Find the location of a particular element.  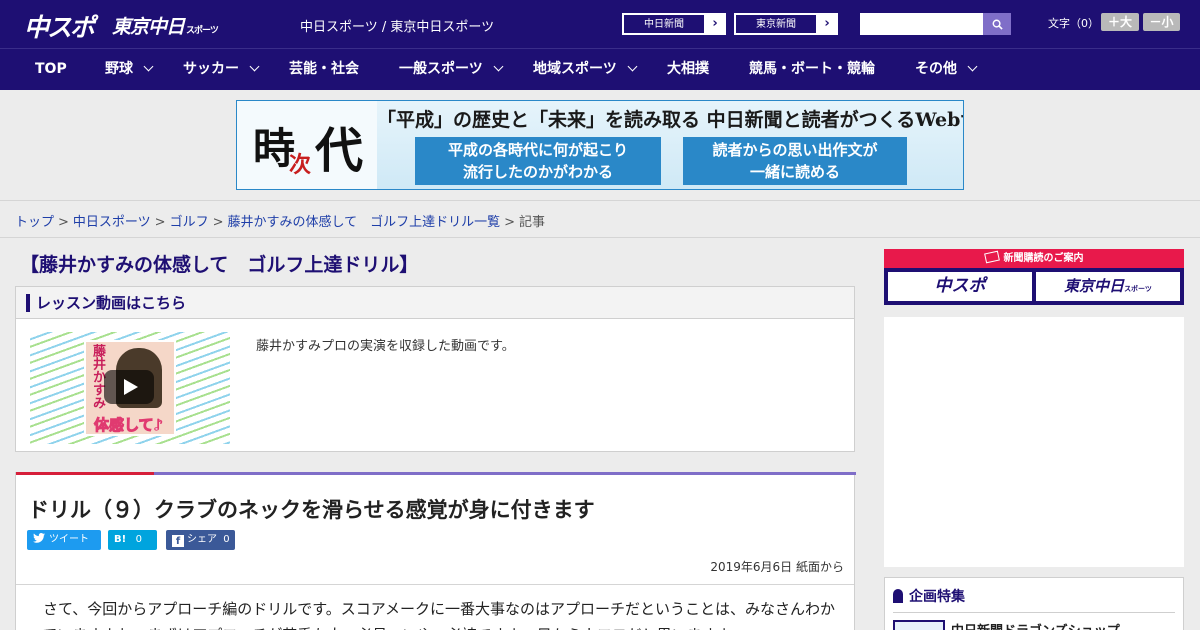

hatena-count: 0 is located at coordinates (139, 539).